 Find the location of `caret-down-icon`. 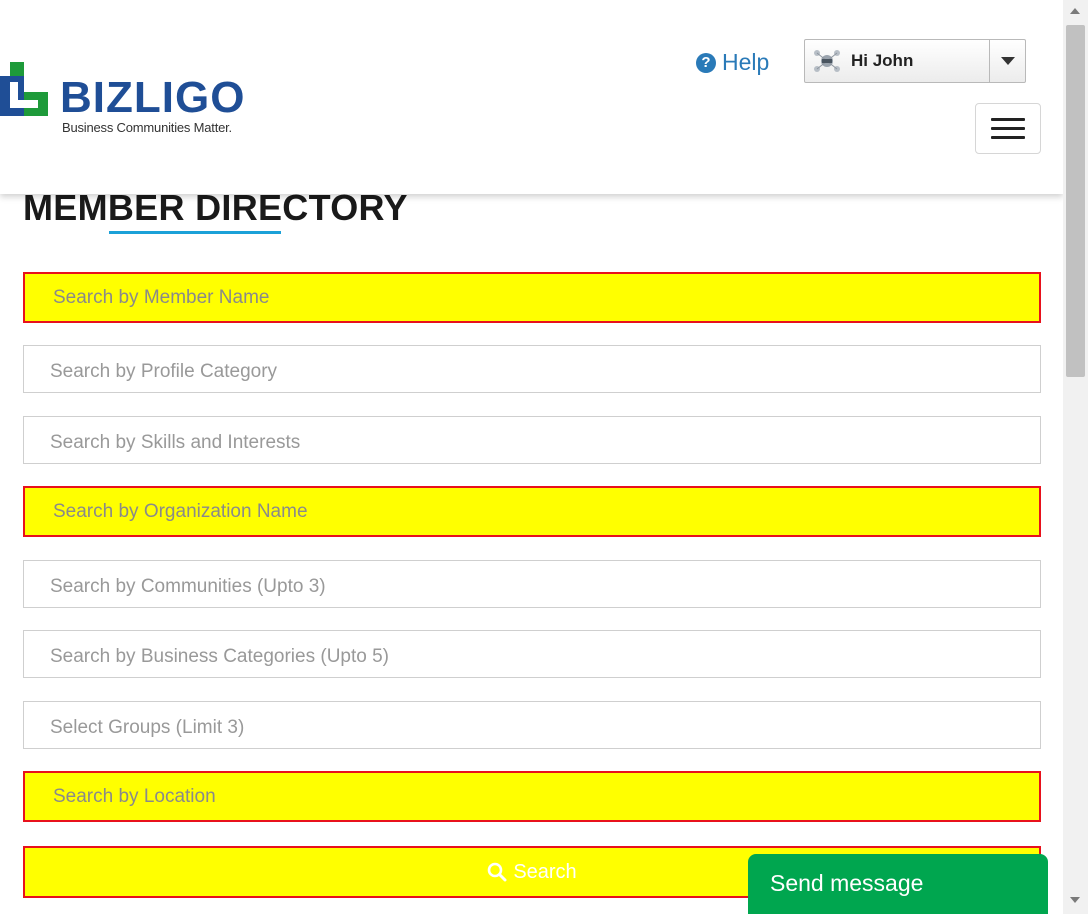

caret-down-icon is located at coordinates (1007, 61).